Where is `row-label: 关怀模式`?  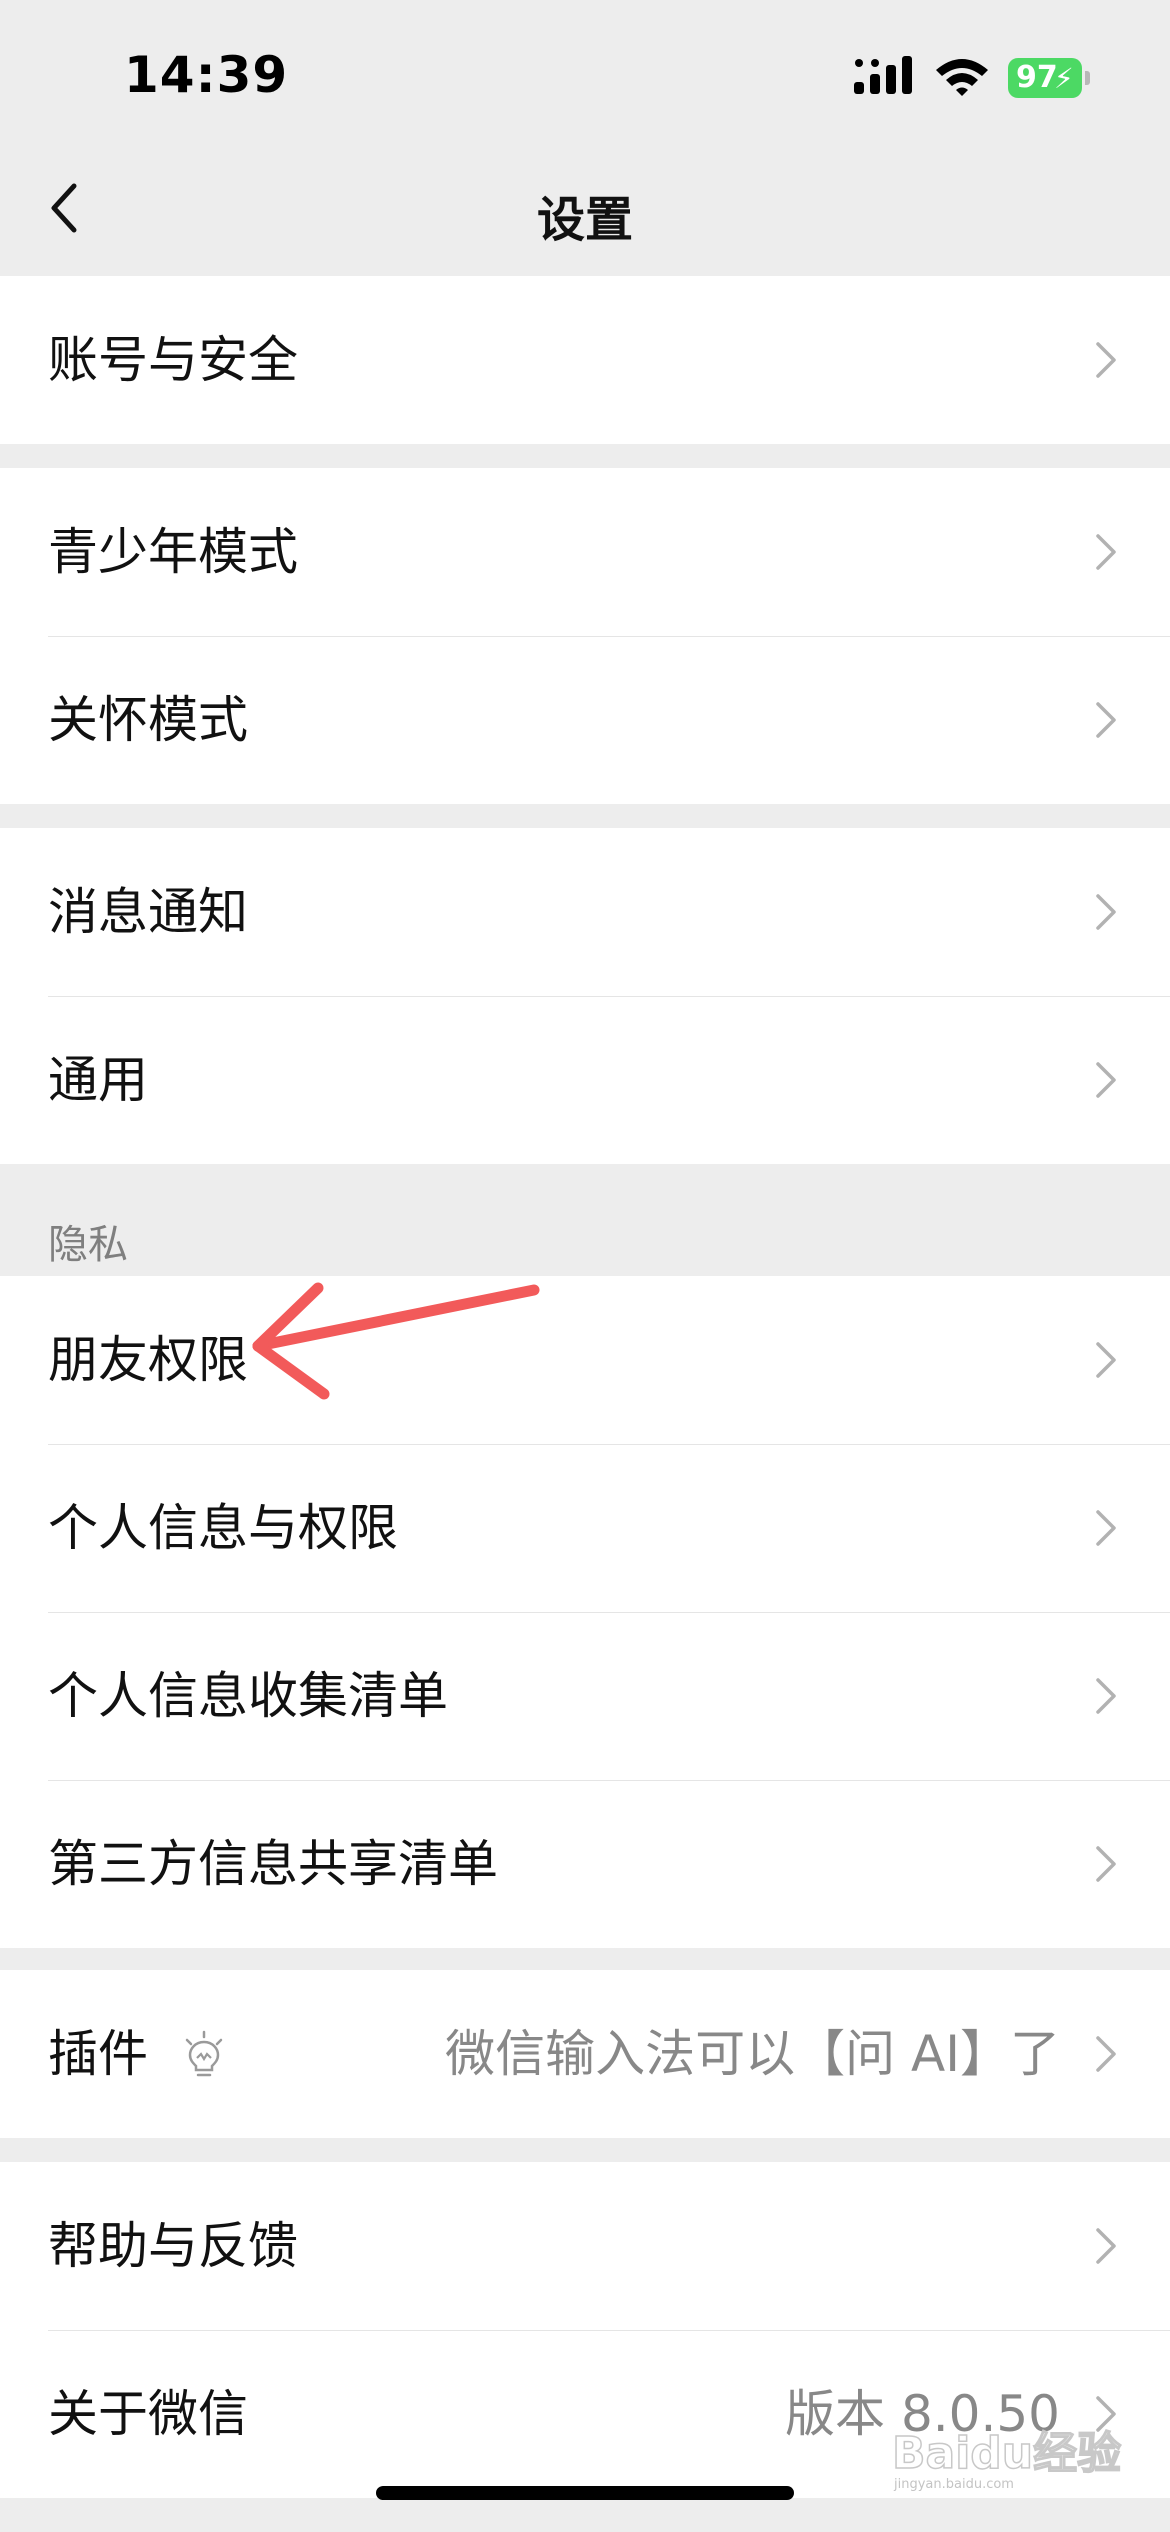
row-label: 关怀模式 is located at coordinates (148, 720).